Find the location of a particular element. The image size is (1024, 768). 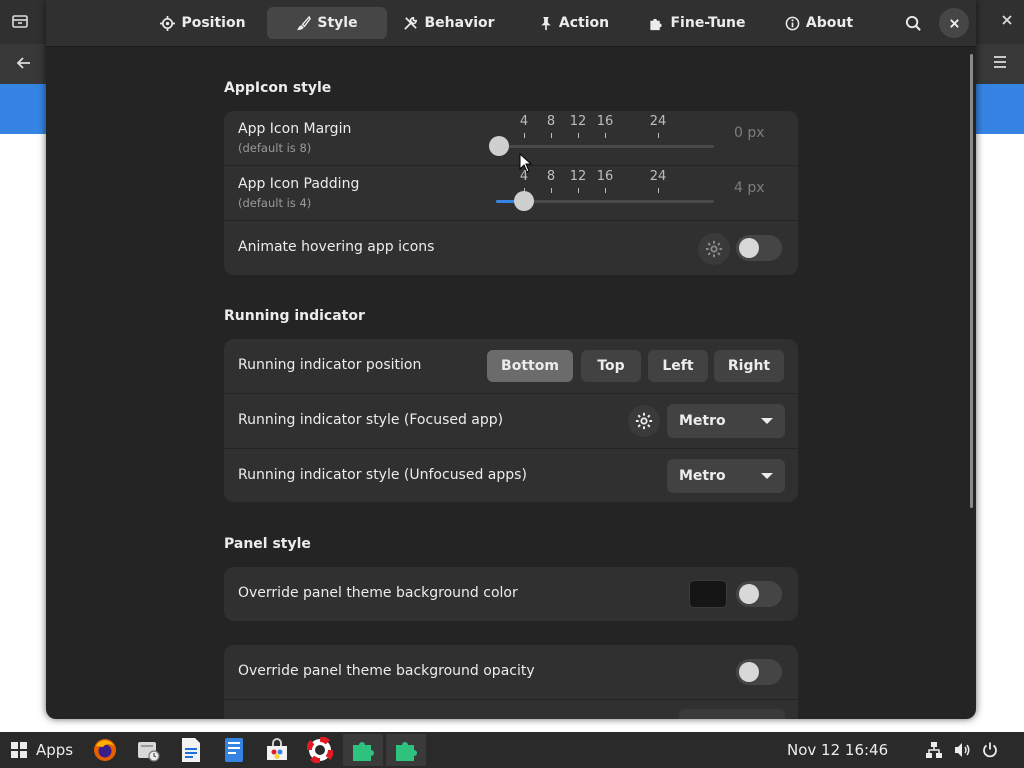

taskbar-firefox is located at coordinates (105, 750).